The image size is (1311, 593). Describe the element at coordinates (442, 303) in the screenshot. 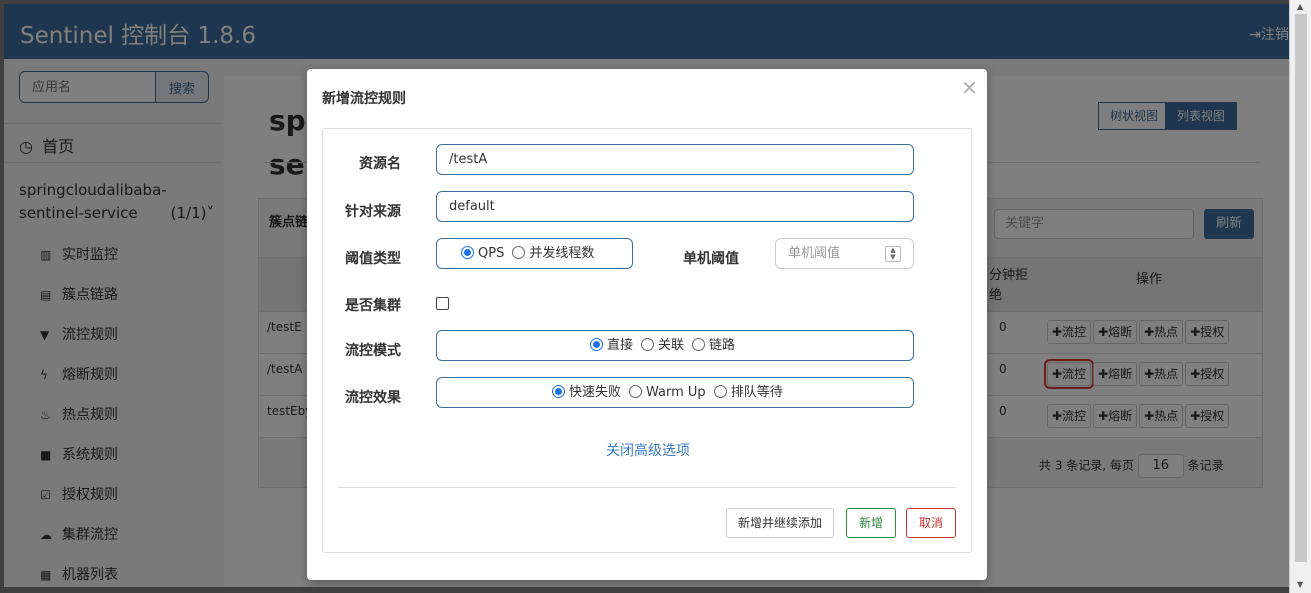

I see `cluster-checkbox` at that location.